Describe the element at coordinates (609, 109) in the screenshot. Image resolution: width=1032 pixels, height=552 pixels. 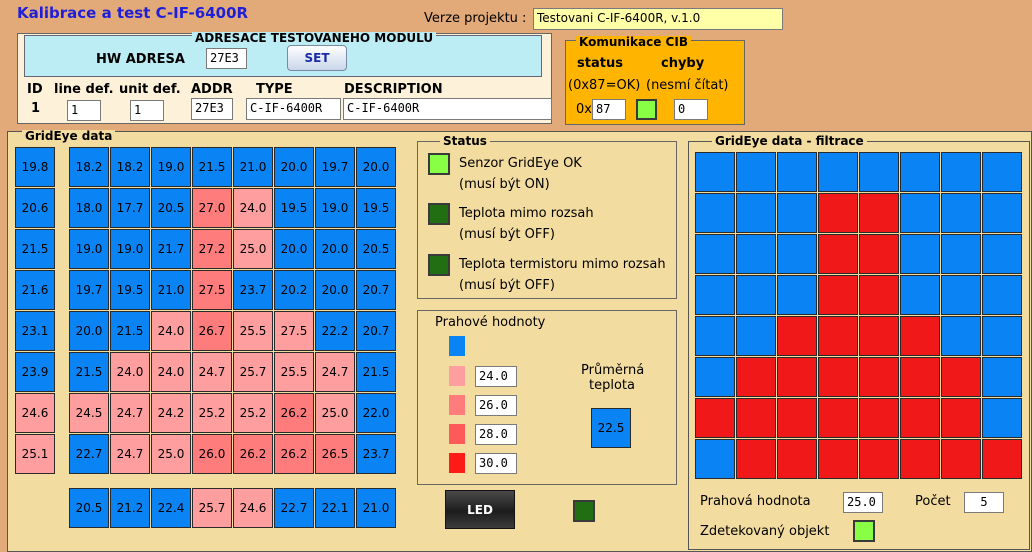
I see `cib-status-field: 87` at that location.